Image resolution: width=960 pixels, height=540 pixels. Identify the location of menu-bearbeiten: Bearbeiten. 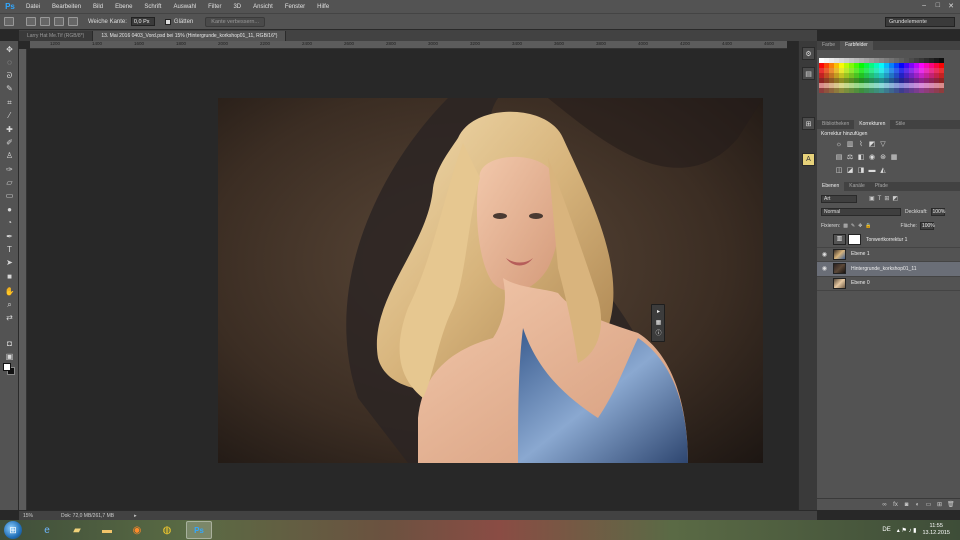
(66, 7).